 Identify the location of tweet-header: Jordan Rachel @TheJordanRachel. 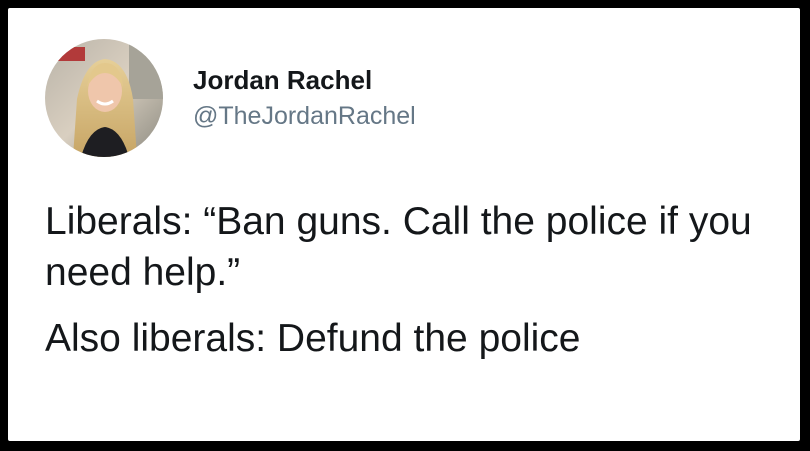
(230, 98).